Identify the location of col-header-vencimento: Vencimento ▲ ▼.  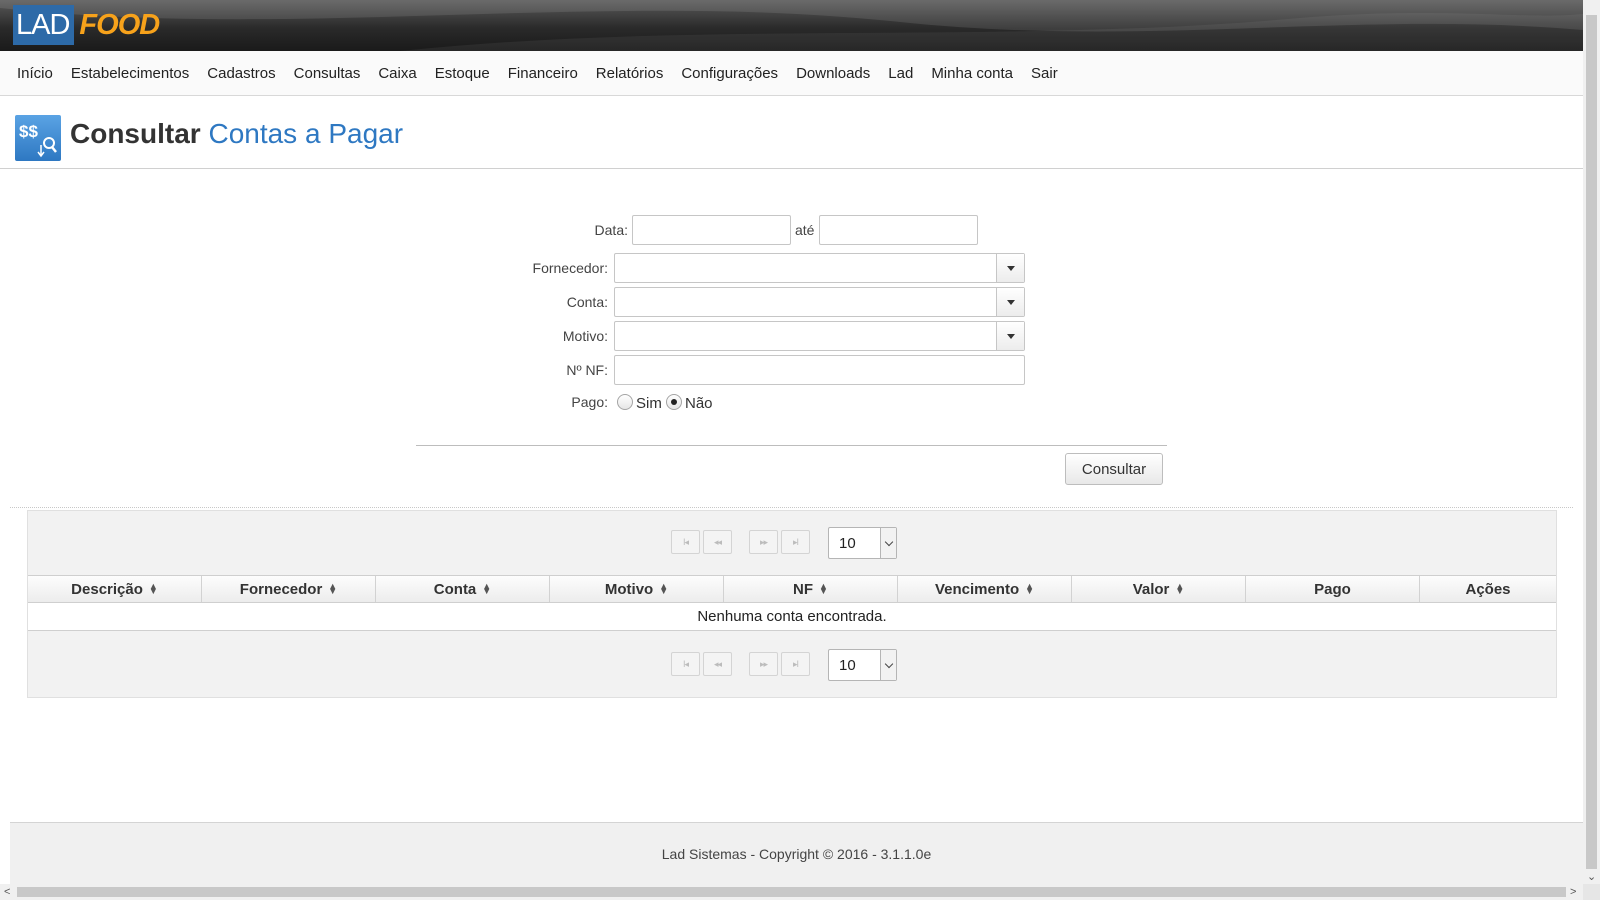
(985, 589).